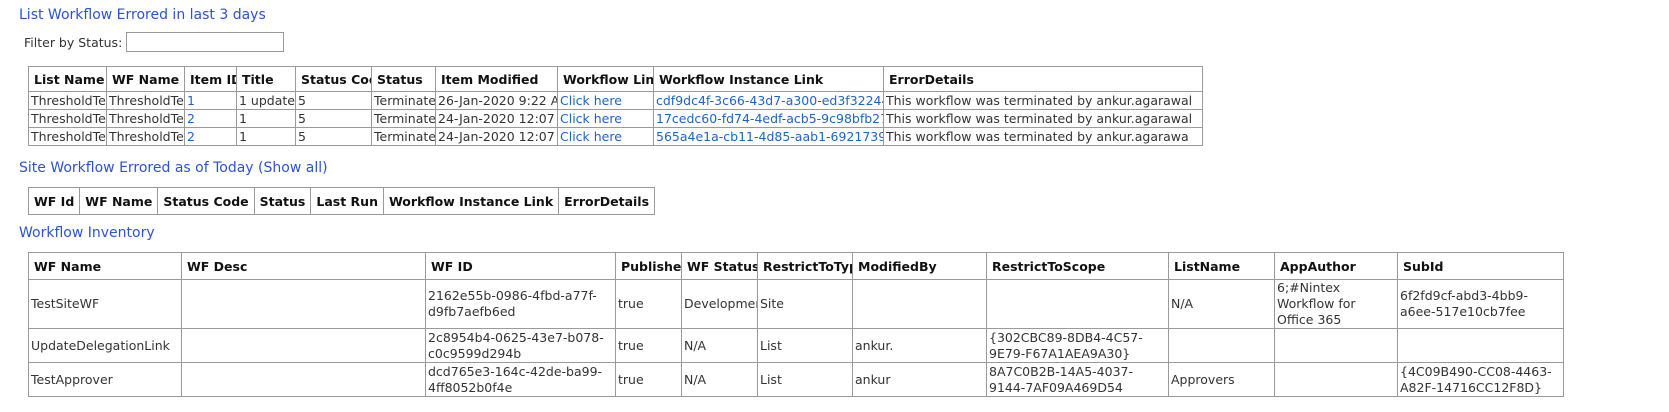 The width and height of the screenshot is (1669, 412). What do you see at coordinates (266, 79) in the screenshot?
I see `col-title: Title` at bounding box center [266, 79].